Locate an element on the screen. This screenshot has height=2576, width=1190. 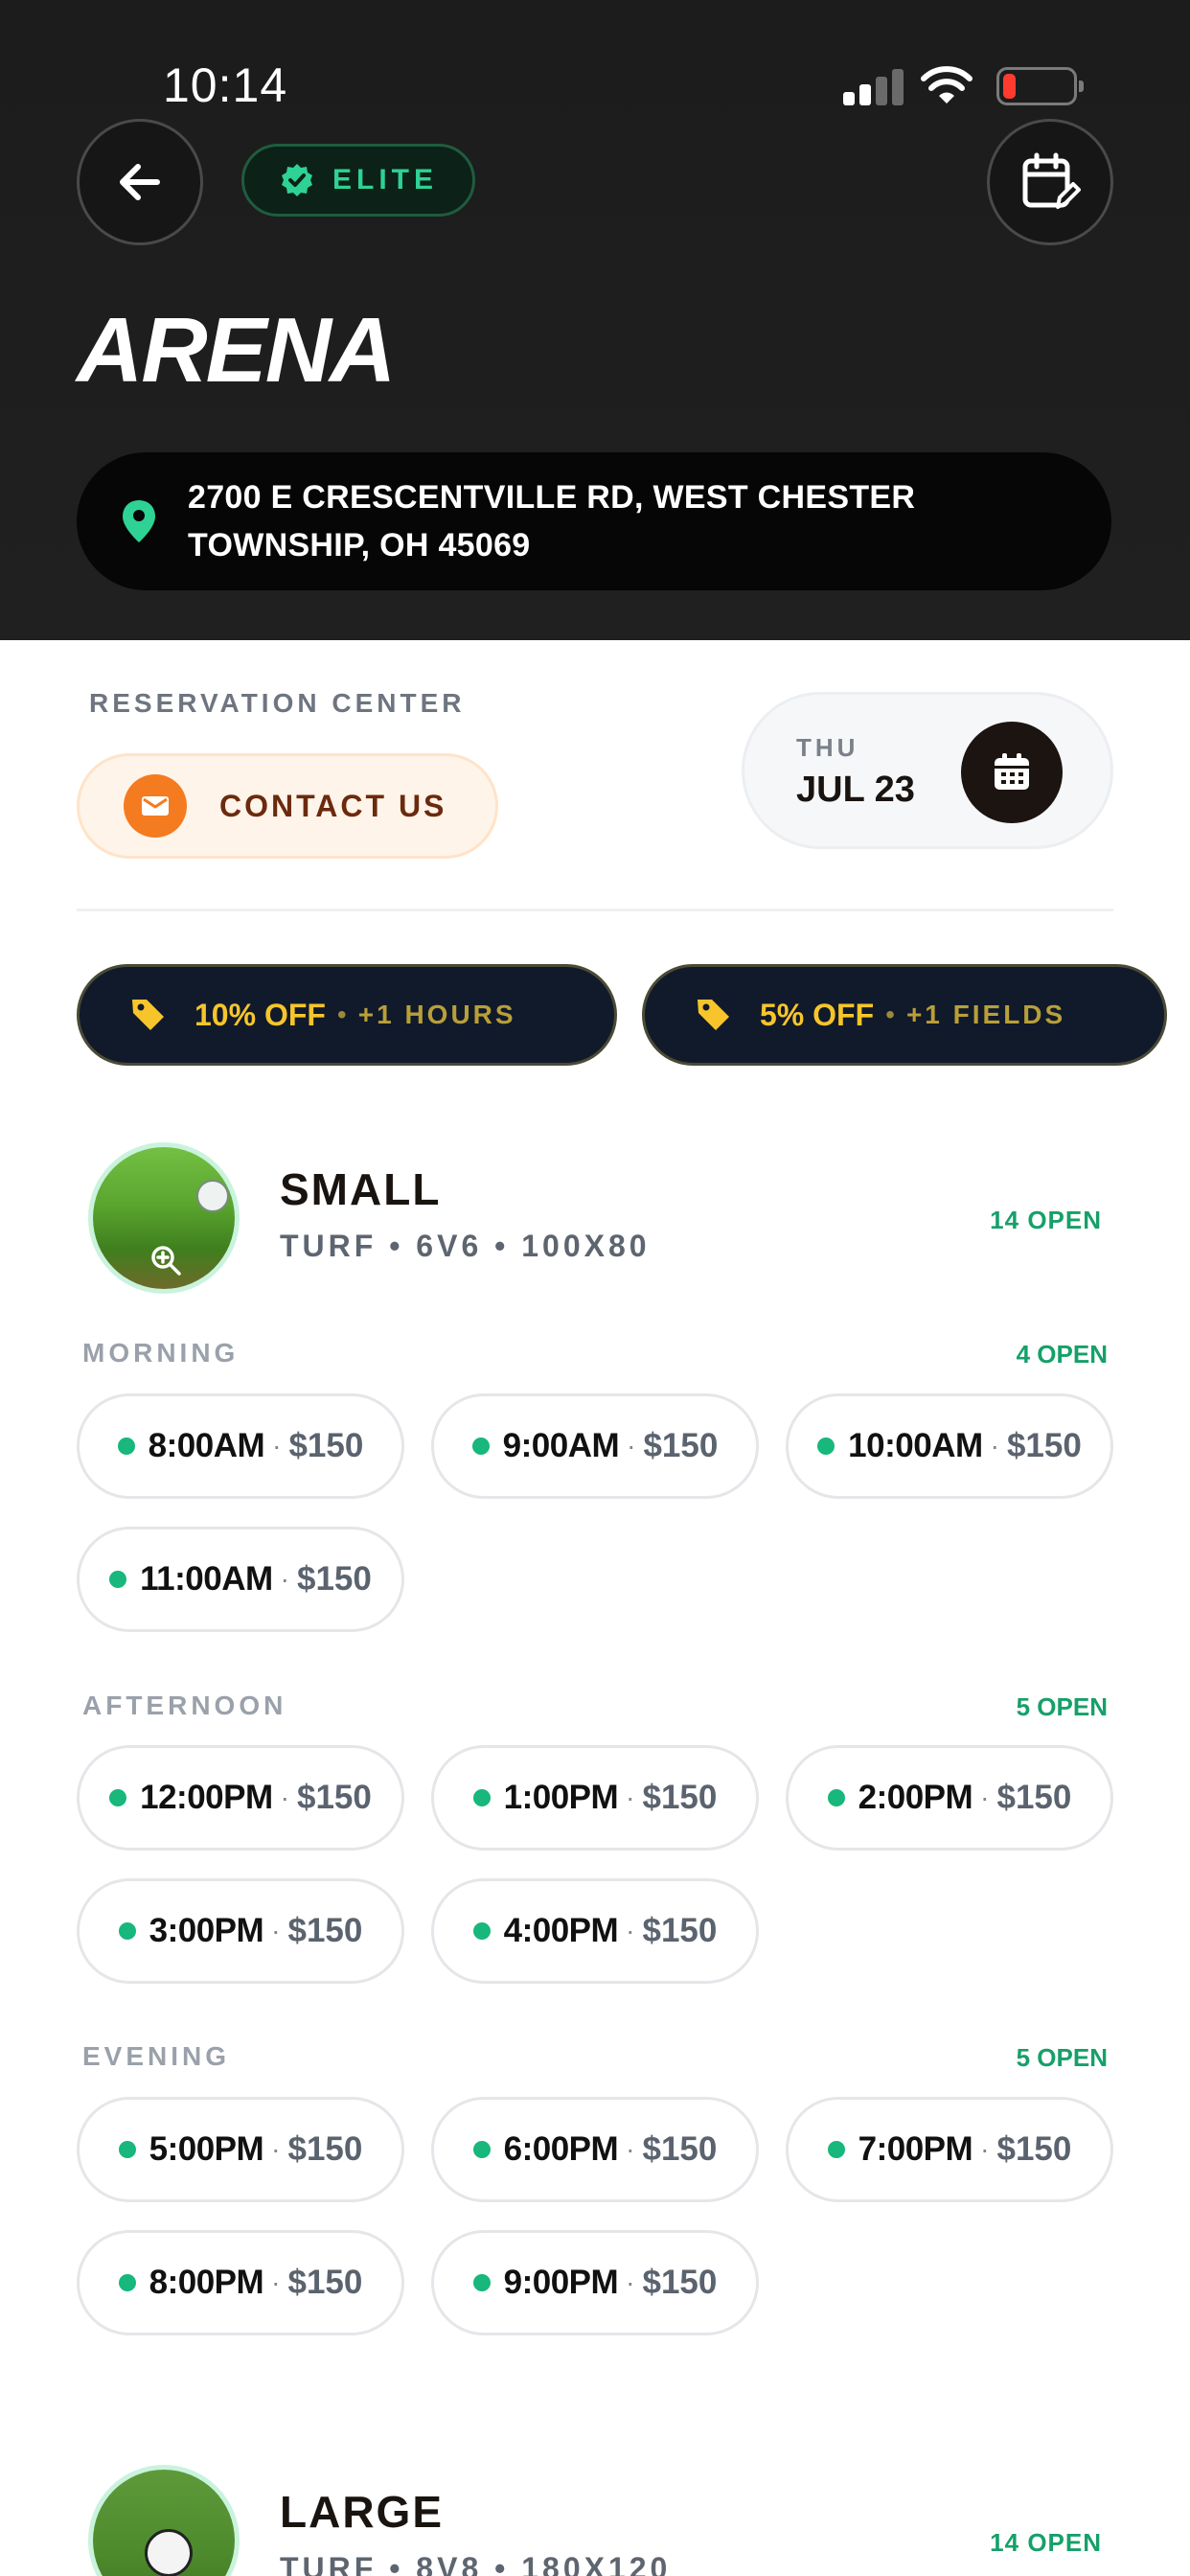
promo-condition: +1 FIELDS is located at coordinates (985, 1015).